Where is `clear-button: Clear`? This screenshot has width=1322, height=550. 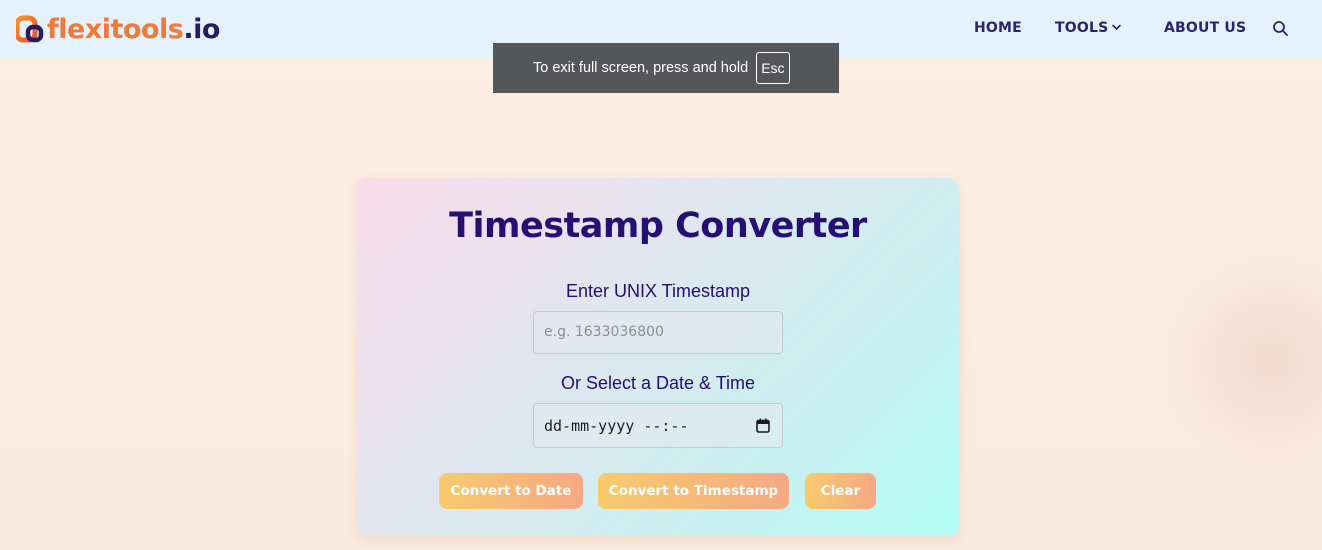
clear-button: Clear is located at coordinates (840, 491).